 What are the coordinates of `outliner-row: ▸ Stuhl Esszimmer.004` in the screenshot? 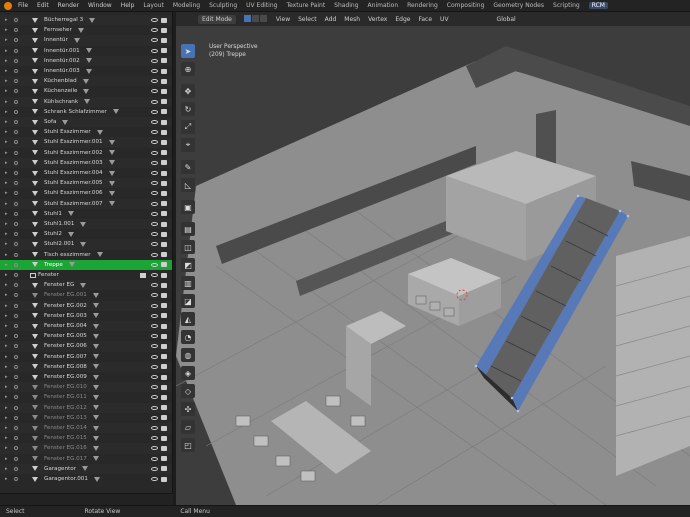 It's located at (86, 173).